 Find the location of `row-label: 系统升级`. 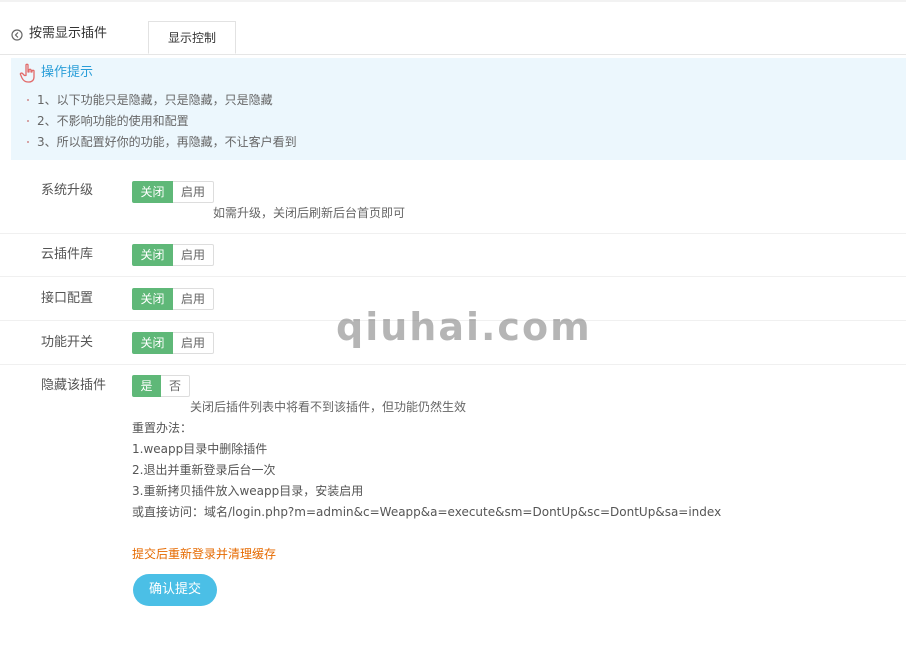

row-label: 系统升级 is located at coordinates (67, 190).